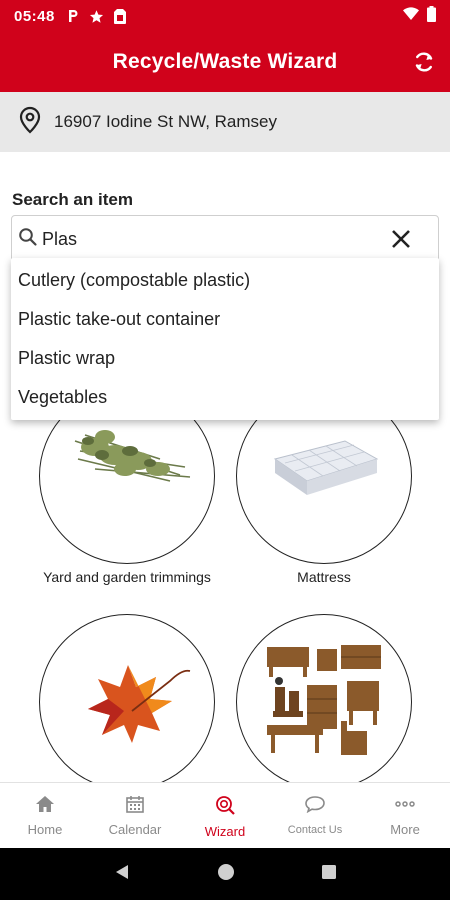  What do you see at coordinates (324, 577) in the screenshot?
I see `tile-label: Mattress` at bounding box center [324, 577].